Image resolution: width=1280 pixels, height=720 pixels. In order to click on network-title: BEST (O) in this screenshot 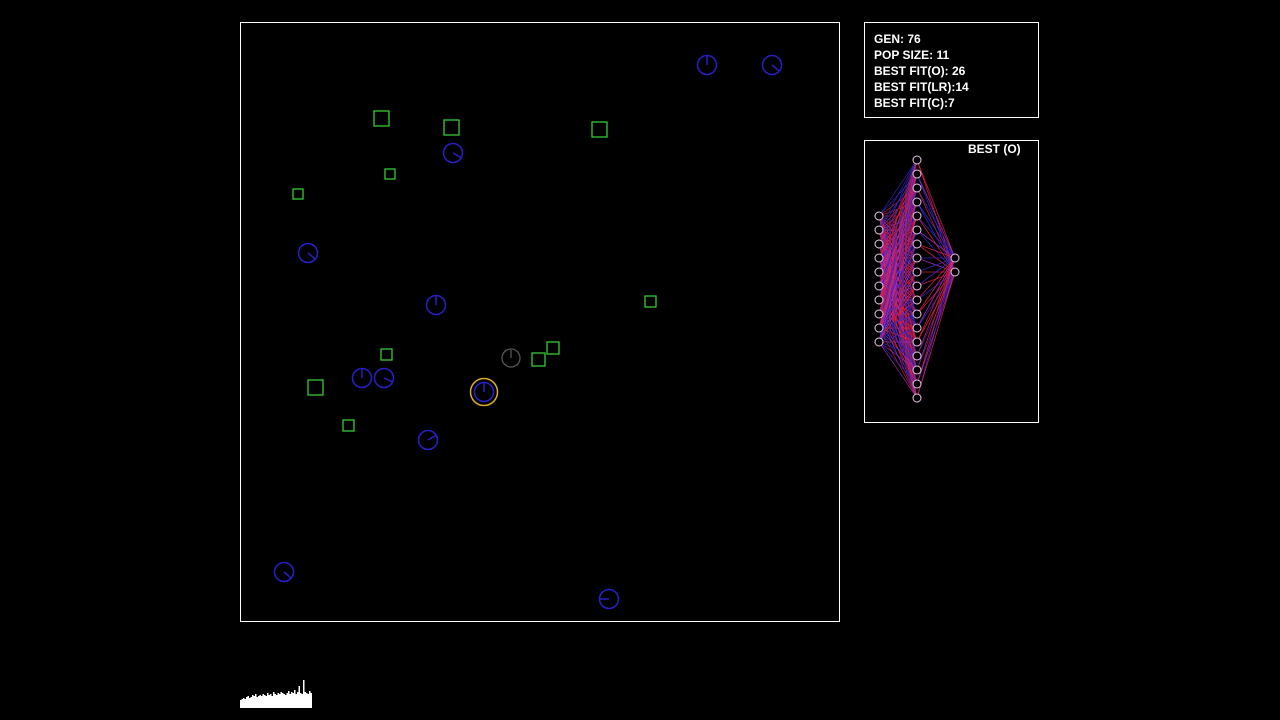, I will do `click(994, 149)`.